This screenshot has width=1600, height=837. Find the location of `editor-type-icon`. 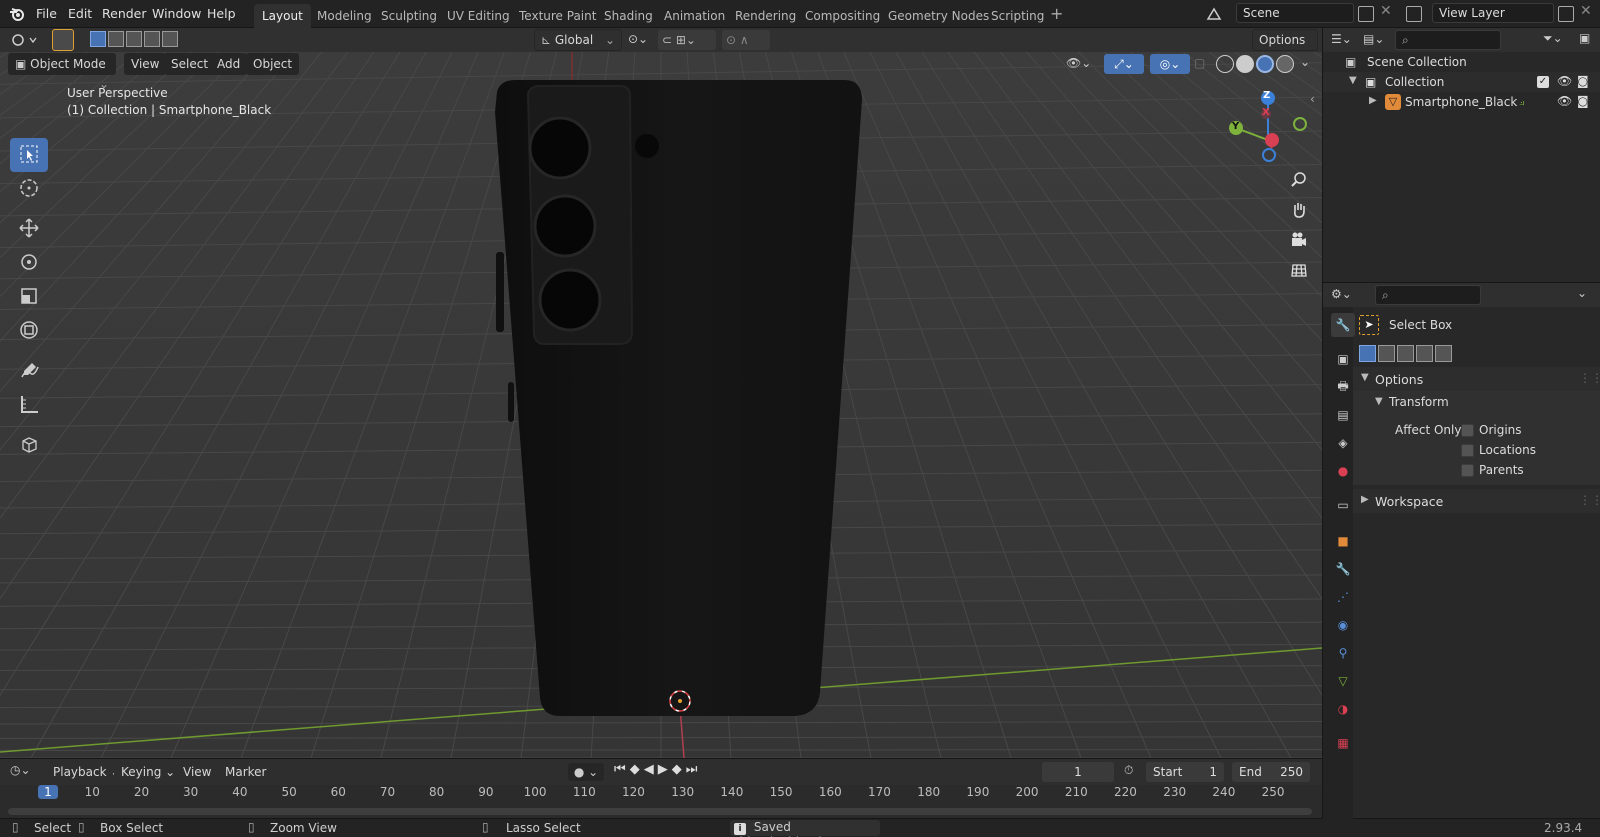

editor-type-icon is located at coordinates (25, 40).